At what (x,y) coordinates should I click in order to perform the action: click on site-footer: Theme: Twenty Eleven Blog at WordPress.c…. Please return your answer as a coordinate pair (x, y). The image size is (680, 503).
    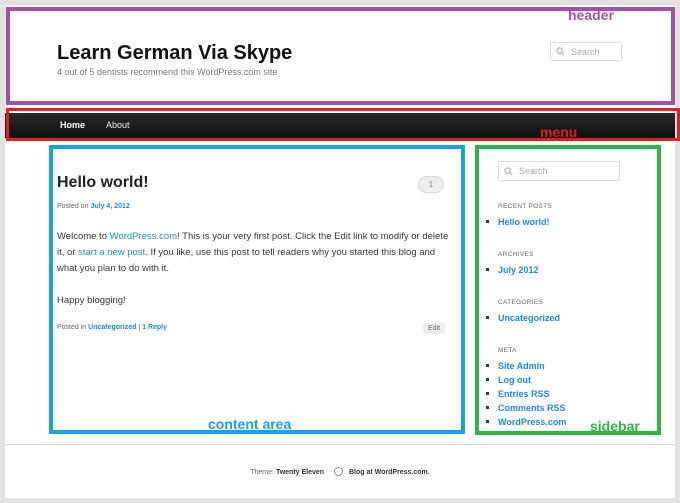
    Looking at the image, I should click on (340, 471).